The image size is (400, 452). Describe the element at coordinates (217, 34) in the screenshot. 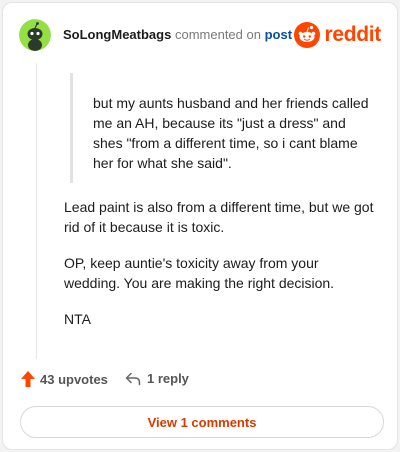

I see `commented-on-text: commented on` at that location.